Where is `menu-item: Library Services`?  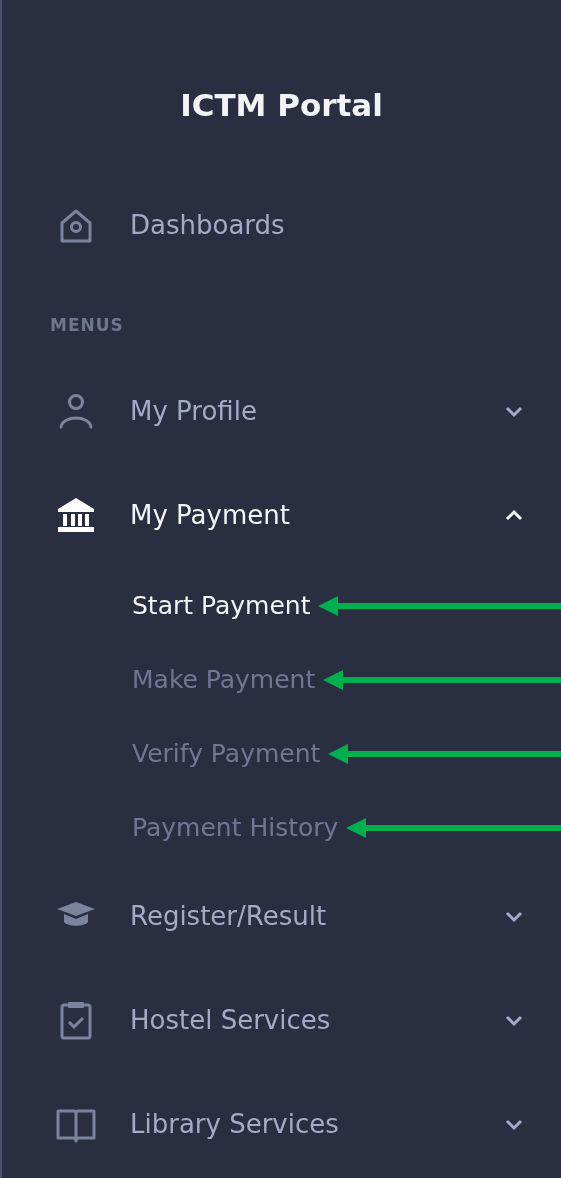
menu-item: Library Services is located at coordinates (281, 1124).